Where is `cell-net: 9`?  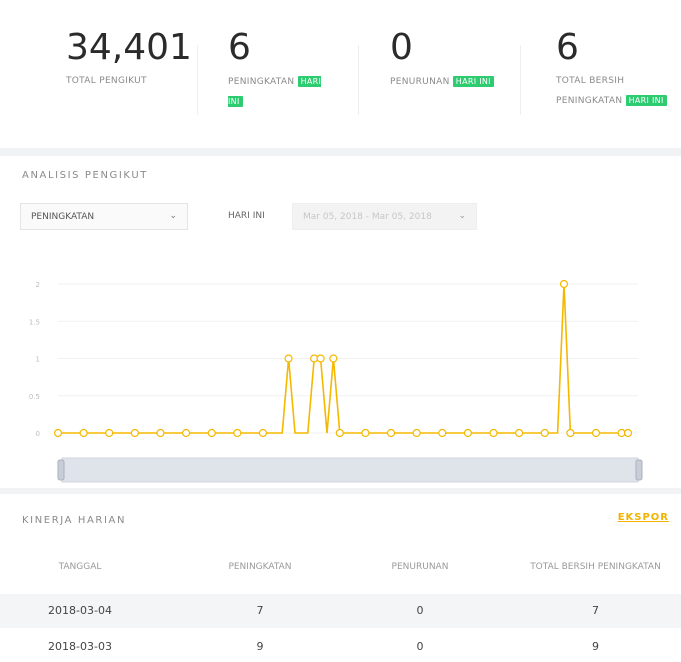 cell-net: 9 is located at coordinates (595, 646).